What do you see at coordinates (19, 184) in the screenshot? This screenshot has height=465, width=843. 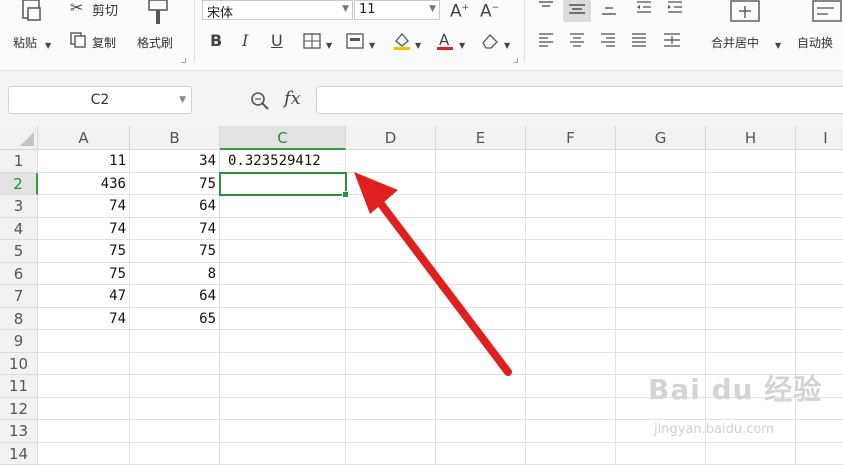 I see `row-header-2: 2` at bounding box center [19, 184].